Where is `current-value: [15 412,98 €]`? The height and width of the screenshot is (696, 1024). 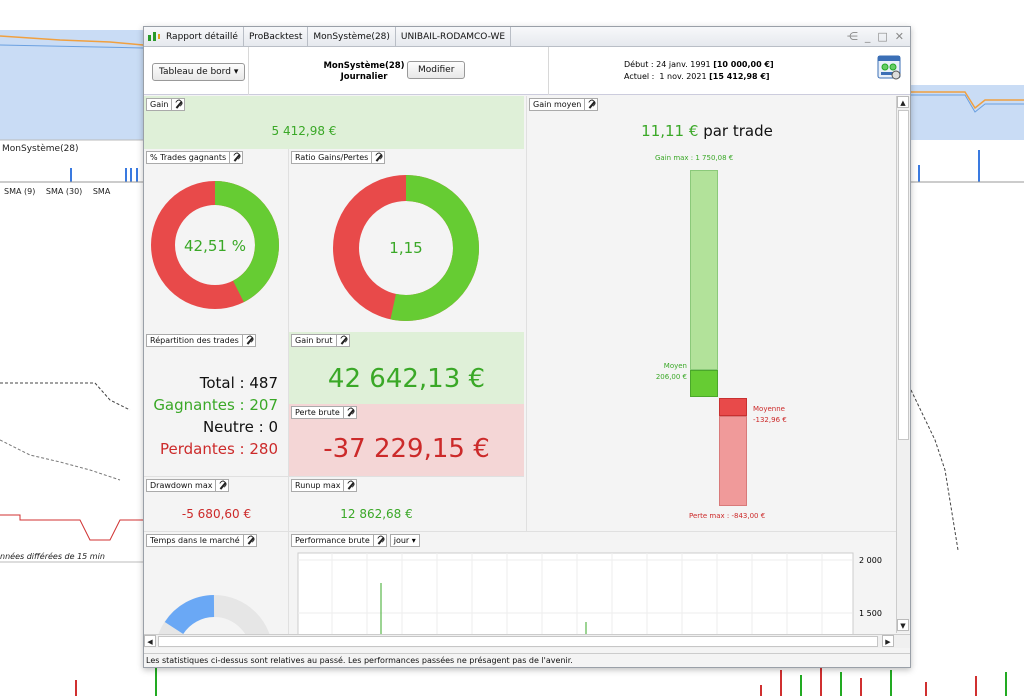 current-value: [15 412,98 €] is located at coordinates (739, 76).